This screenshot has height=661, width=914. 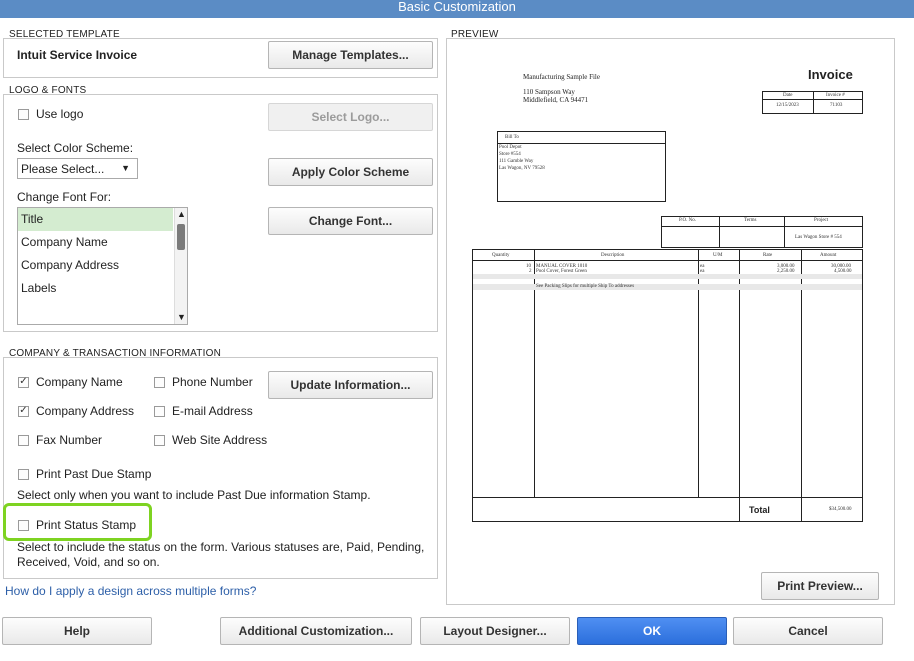 What do you see at coordinates (75, 148) in the screenshot?
I see `color-scheme-label: Select Color Scheme:` at bounding box center [75, 148].